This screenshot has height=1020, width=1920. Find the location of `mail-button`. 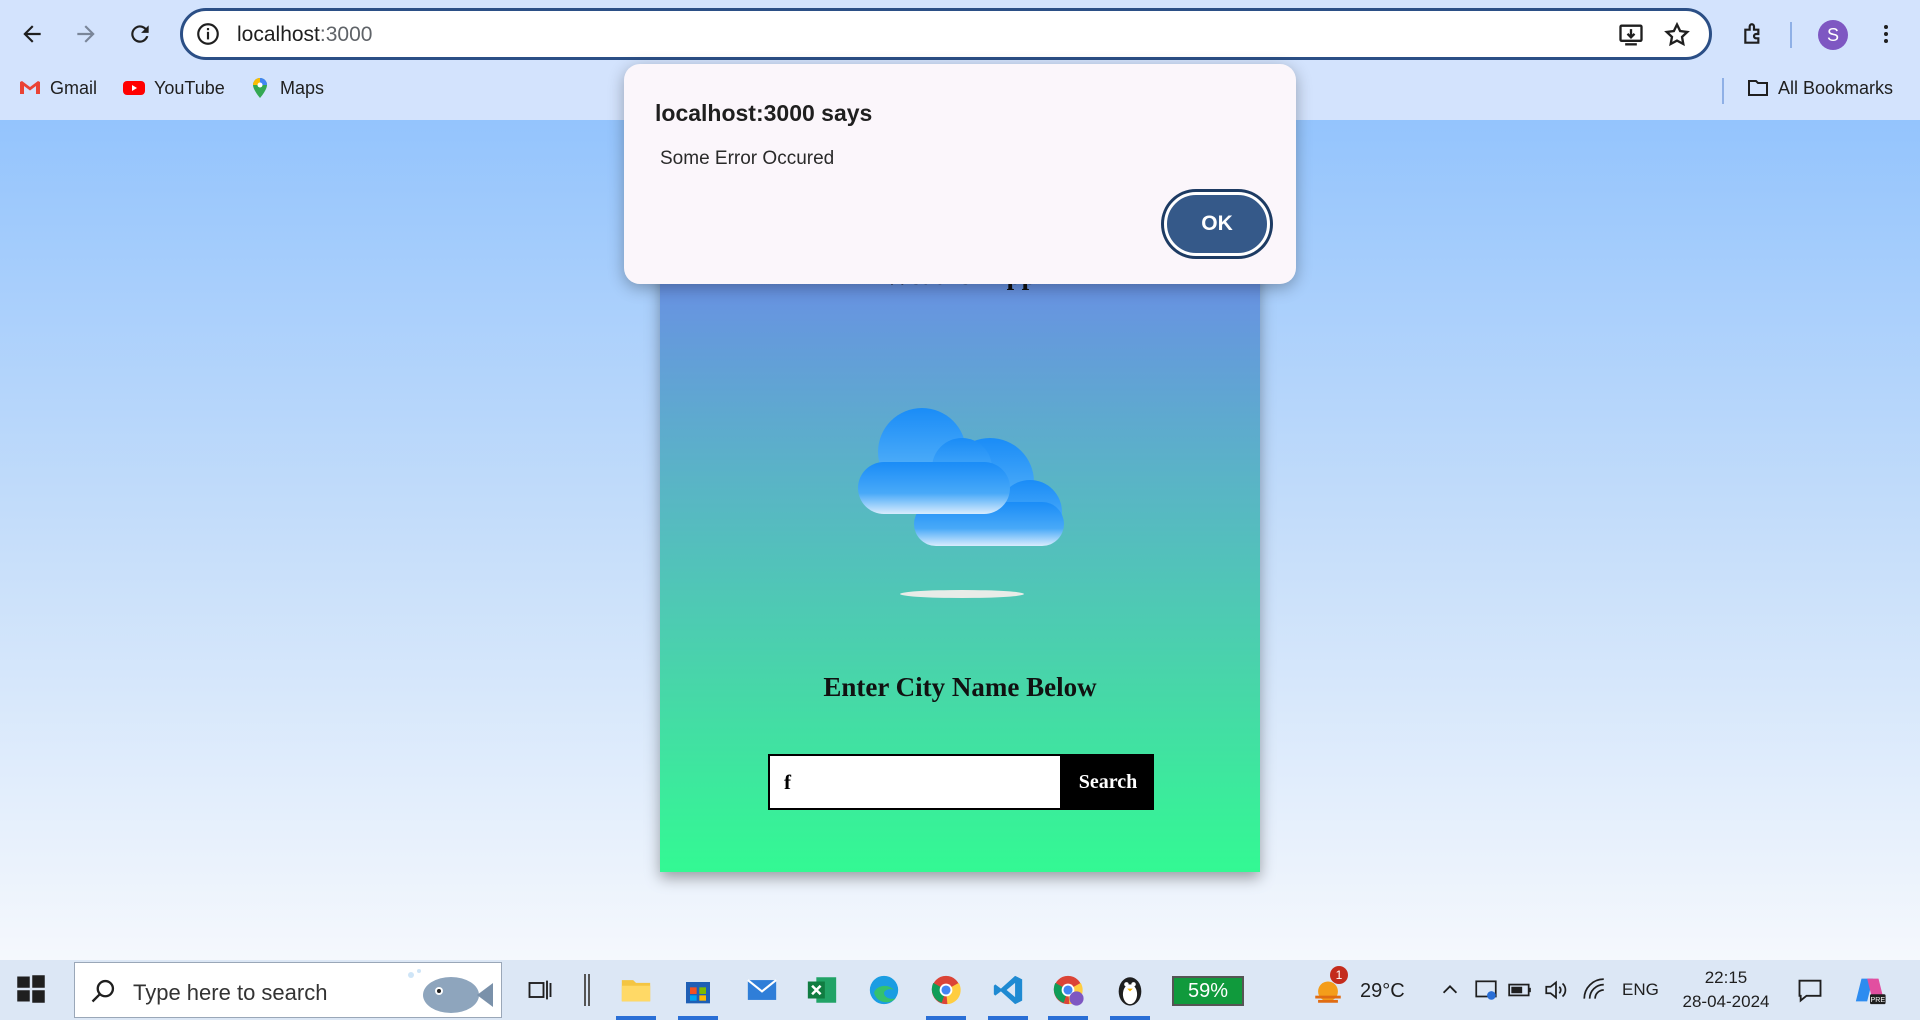

mail-button is located at coordinates (762, 990).